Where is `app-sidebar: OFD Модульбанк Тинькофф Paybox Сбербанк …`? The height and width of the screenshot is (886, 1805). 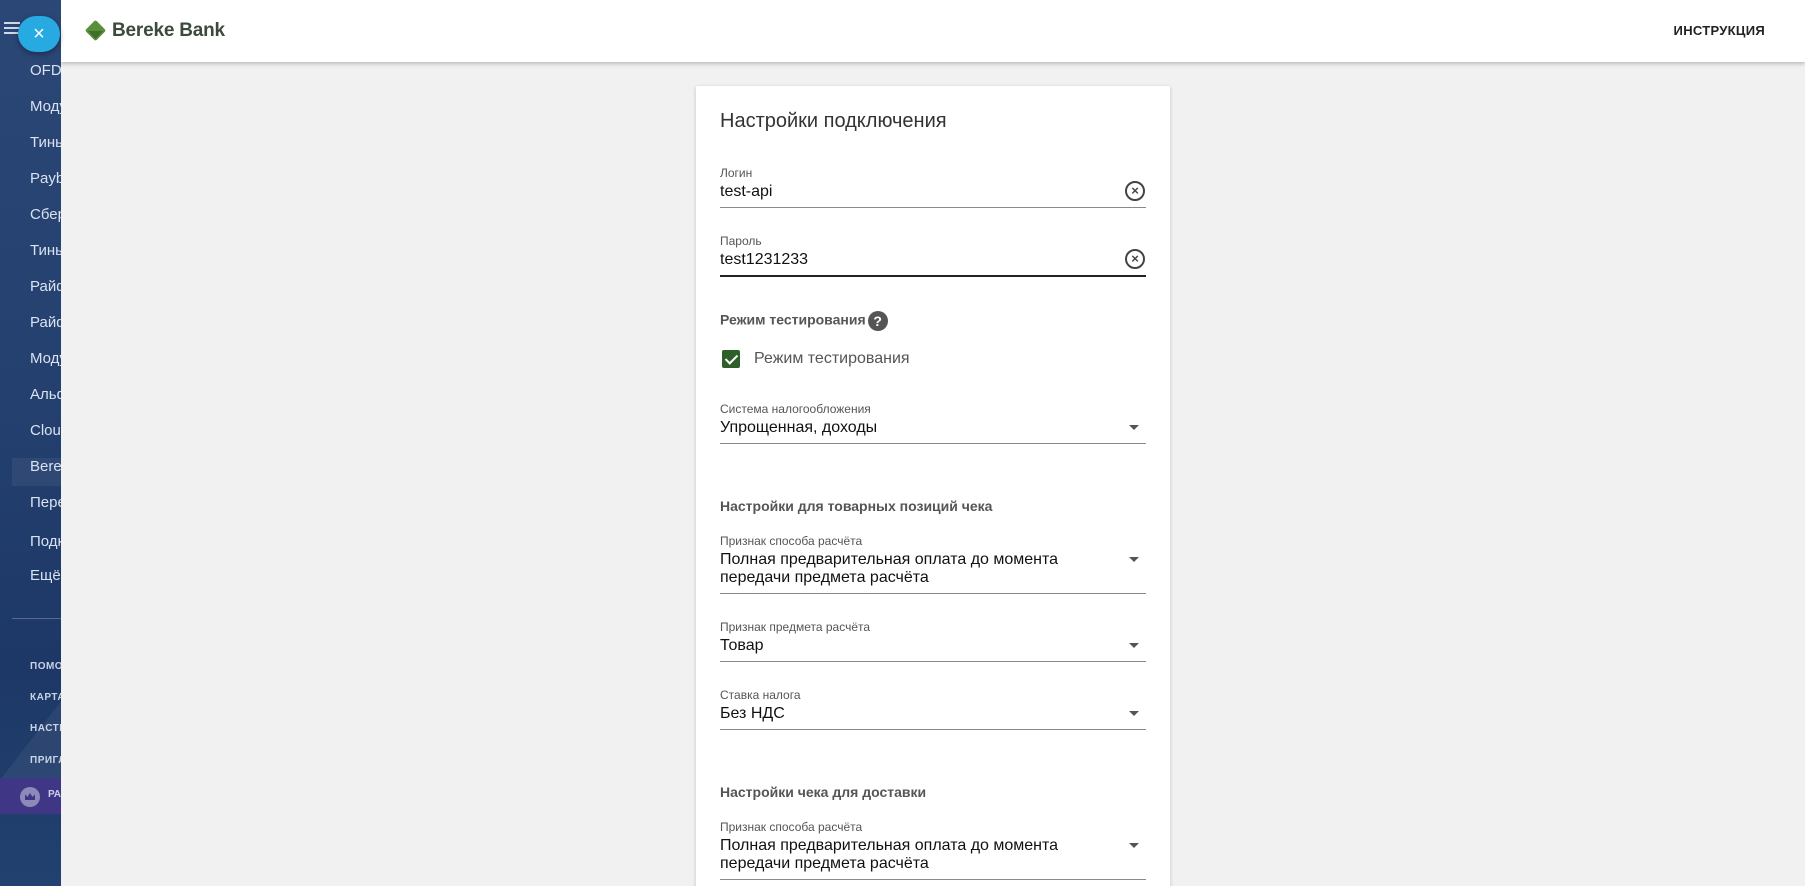
app-sidebar: OFD Модульбанк Тинькофф Paybox Сбербанк … is located at coordinates (31, 443).